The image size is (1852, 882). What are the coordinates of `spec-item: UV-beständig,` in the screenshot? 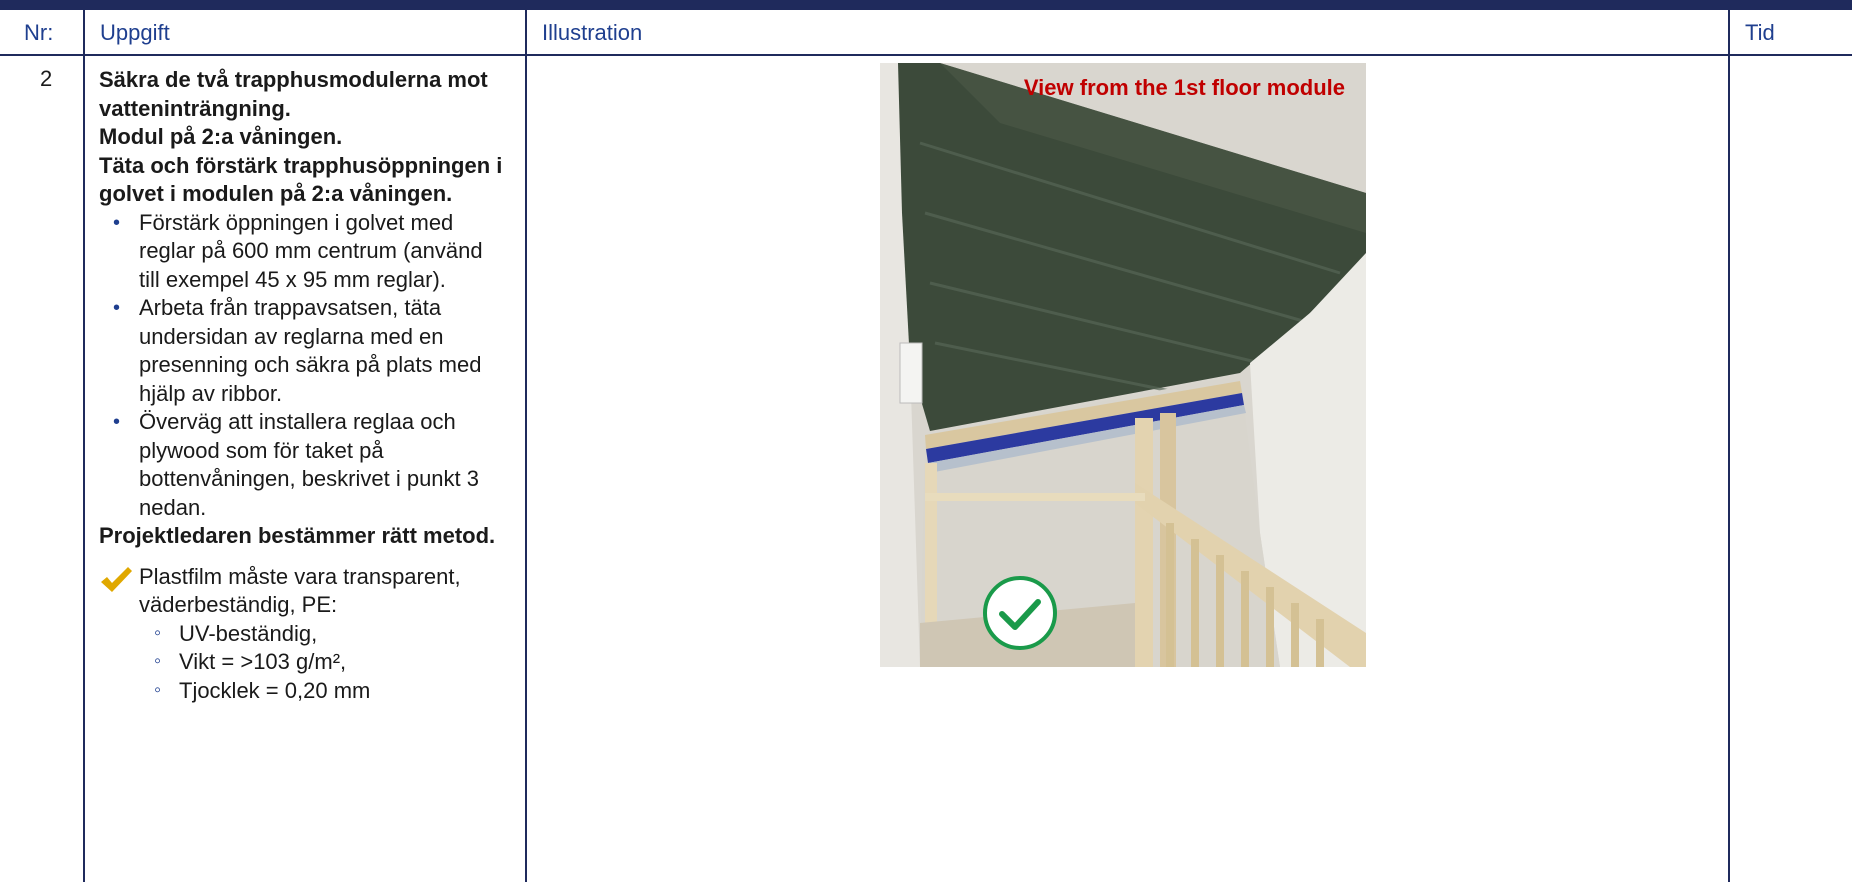 It's located at (304, 634).